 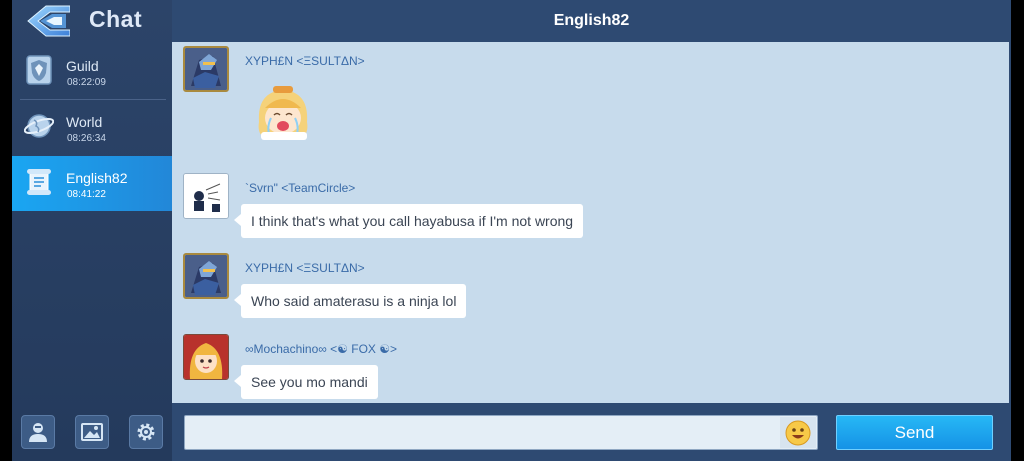 I want to click on chat-input, so click(x=501, y=432).